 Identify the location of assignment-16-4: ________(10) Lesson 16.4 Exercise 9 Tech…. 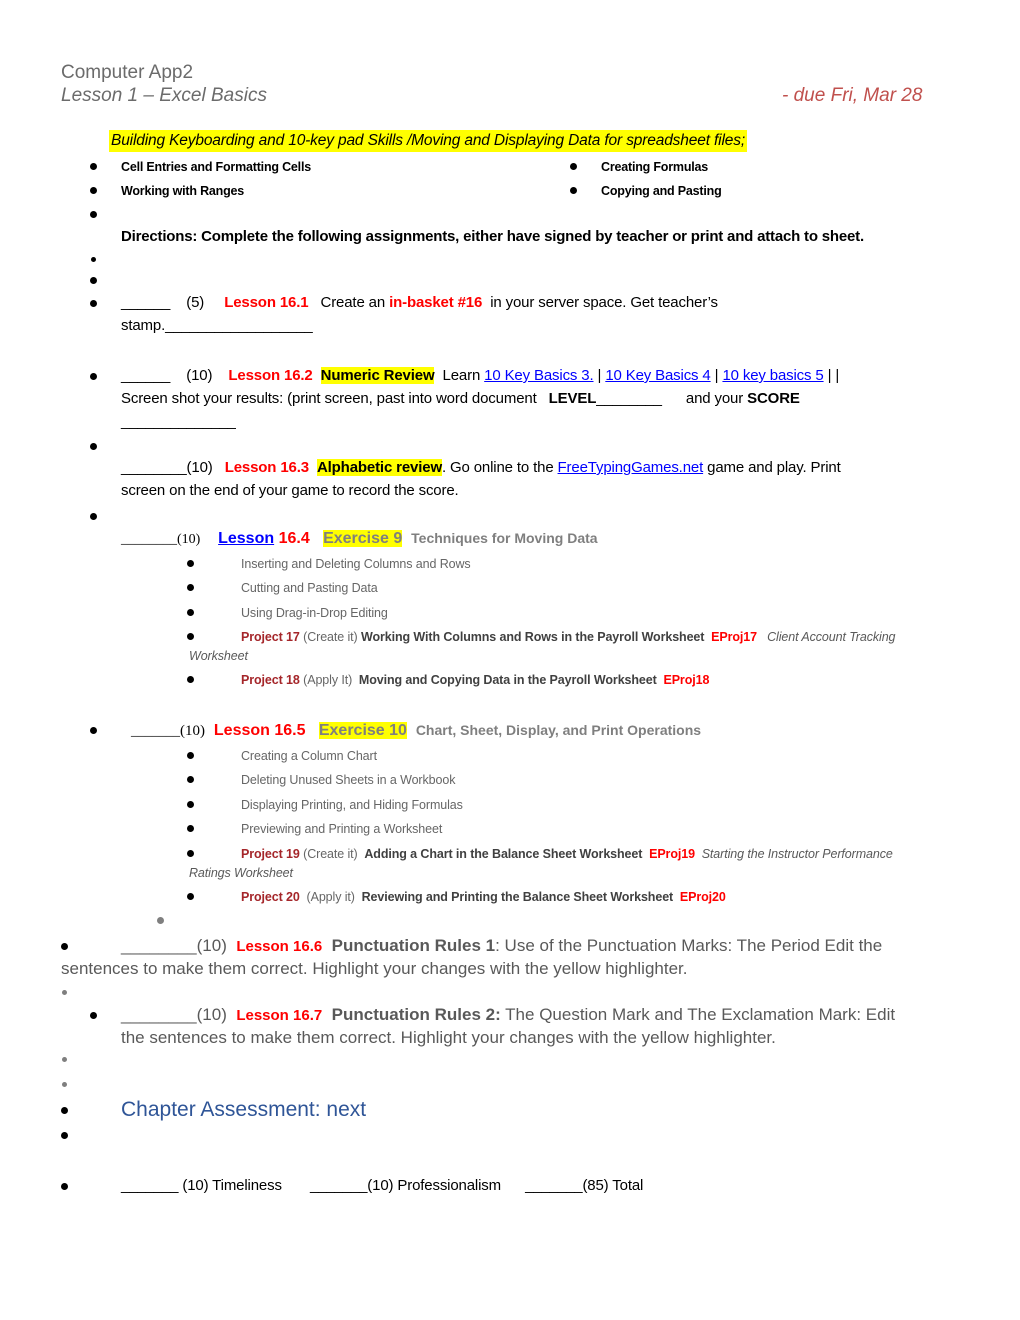
(359, 539).